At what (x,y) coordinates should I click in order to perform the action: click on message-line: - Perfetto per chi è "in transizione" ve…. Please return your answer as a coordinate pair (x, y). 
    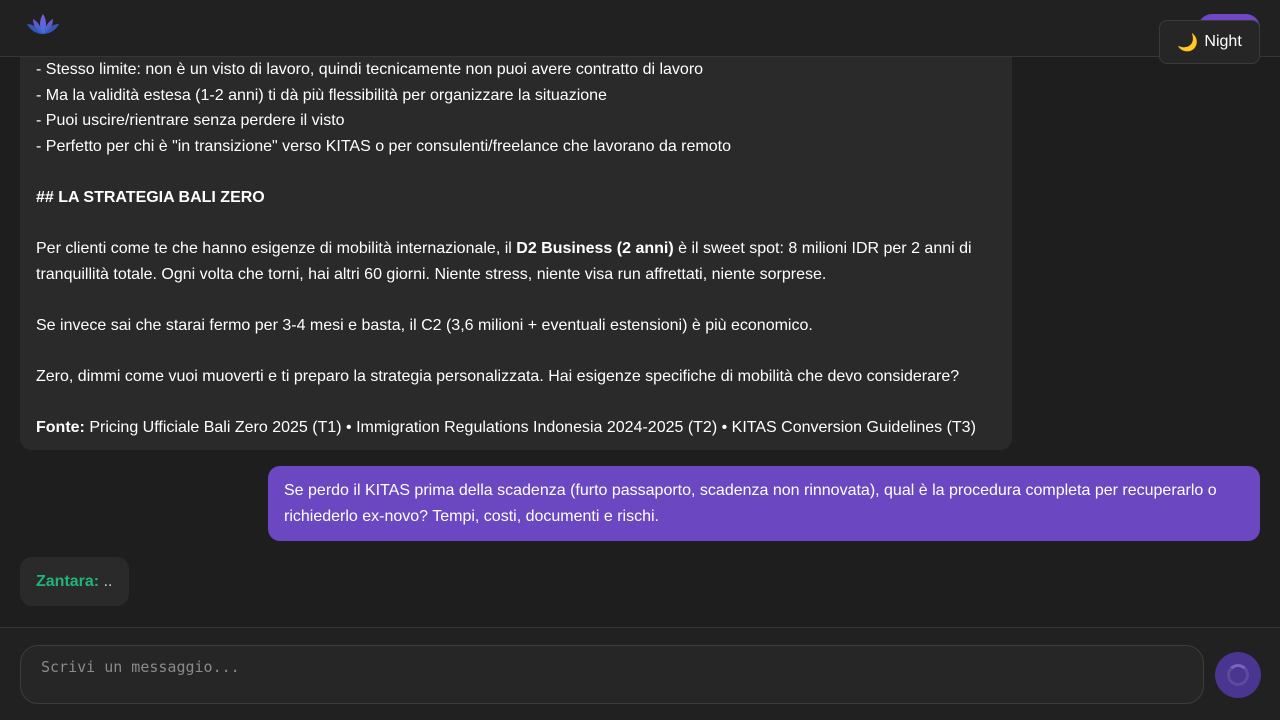
    Looking at the image, I should click on (383, 146).